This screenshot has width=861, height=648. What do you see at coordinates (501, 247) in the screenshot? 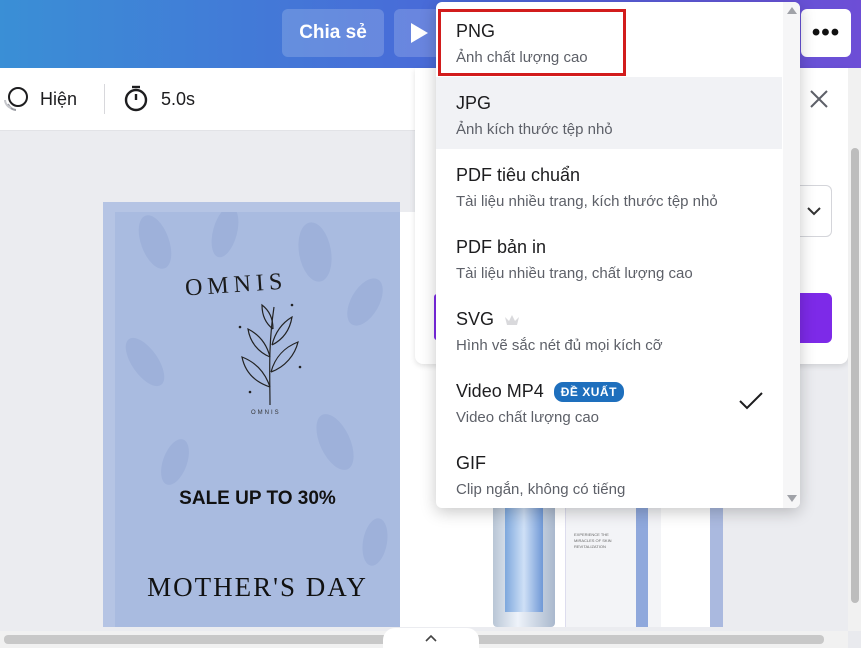
I see `option-title: PDF bản in` at bounding box center [501, 247].